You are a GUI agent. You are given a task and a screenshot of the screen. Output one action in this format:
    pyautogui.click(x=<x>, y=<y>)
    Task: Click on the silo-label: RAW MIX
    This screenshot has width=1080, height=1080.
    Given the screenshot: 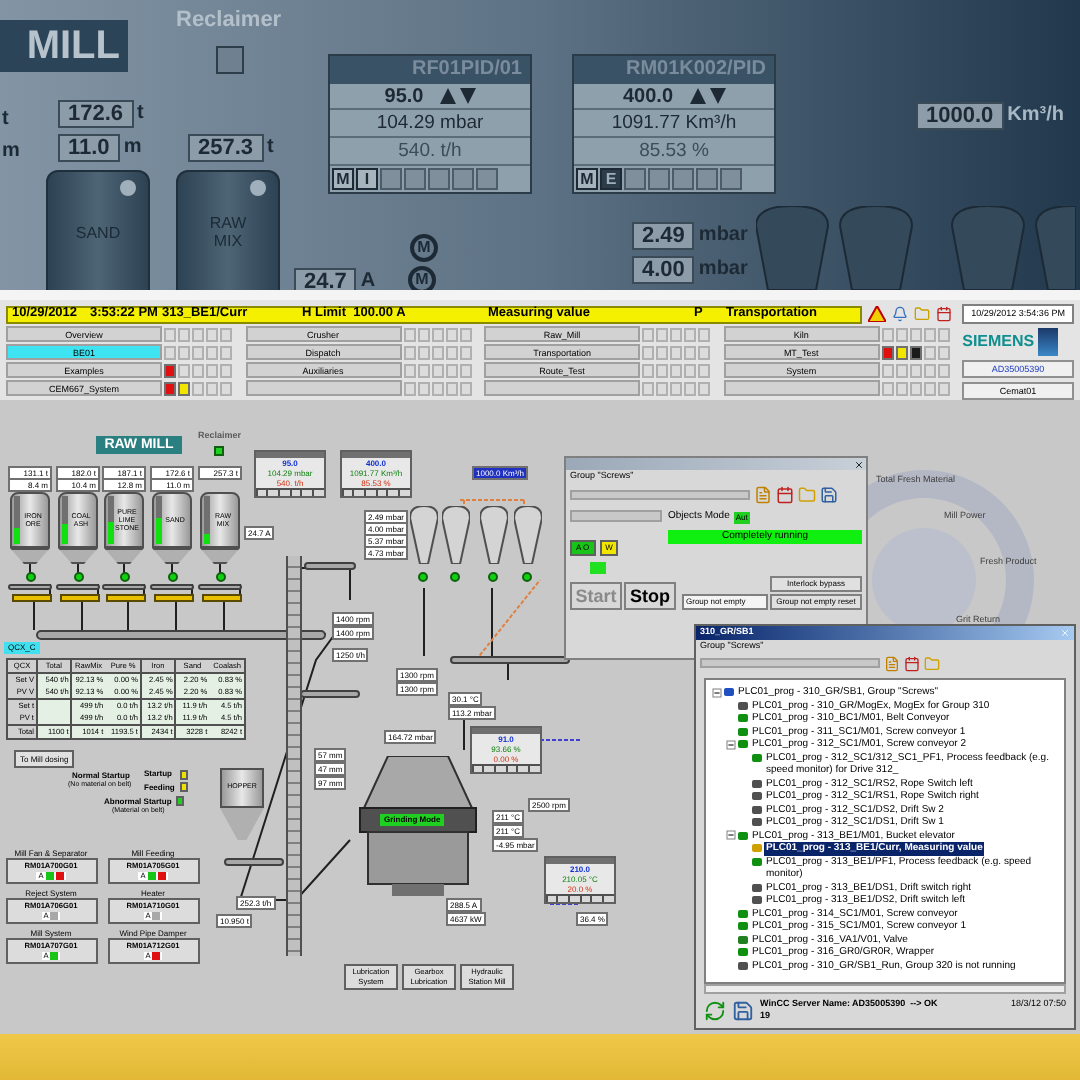 What is the action you would take?
    pyautogui.click(x=228, y=232)
    